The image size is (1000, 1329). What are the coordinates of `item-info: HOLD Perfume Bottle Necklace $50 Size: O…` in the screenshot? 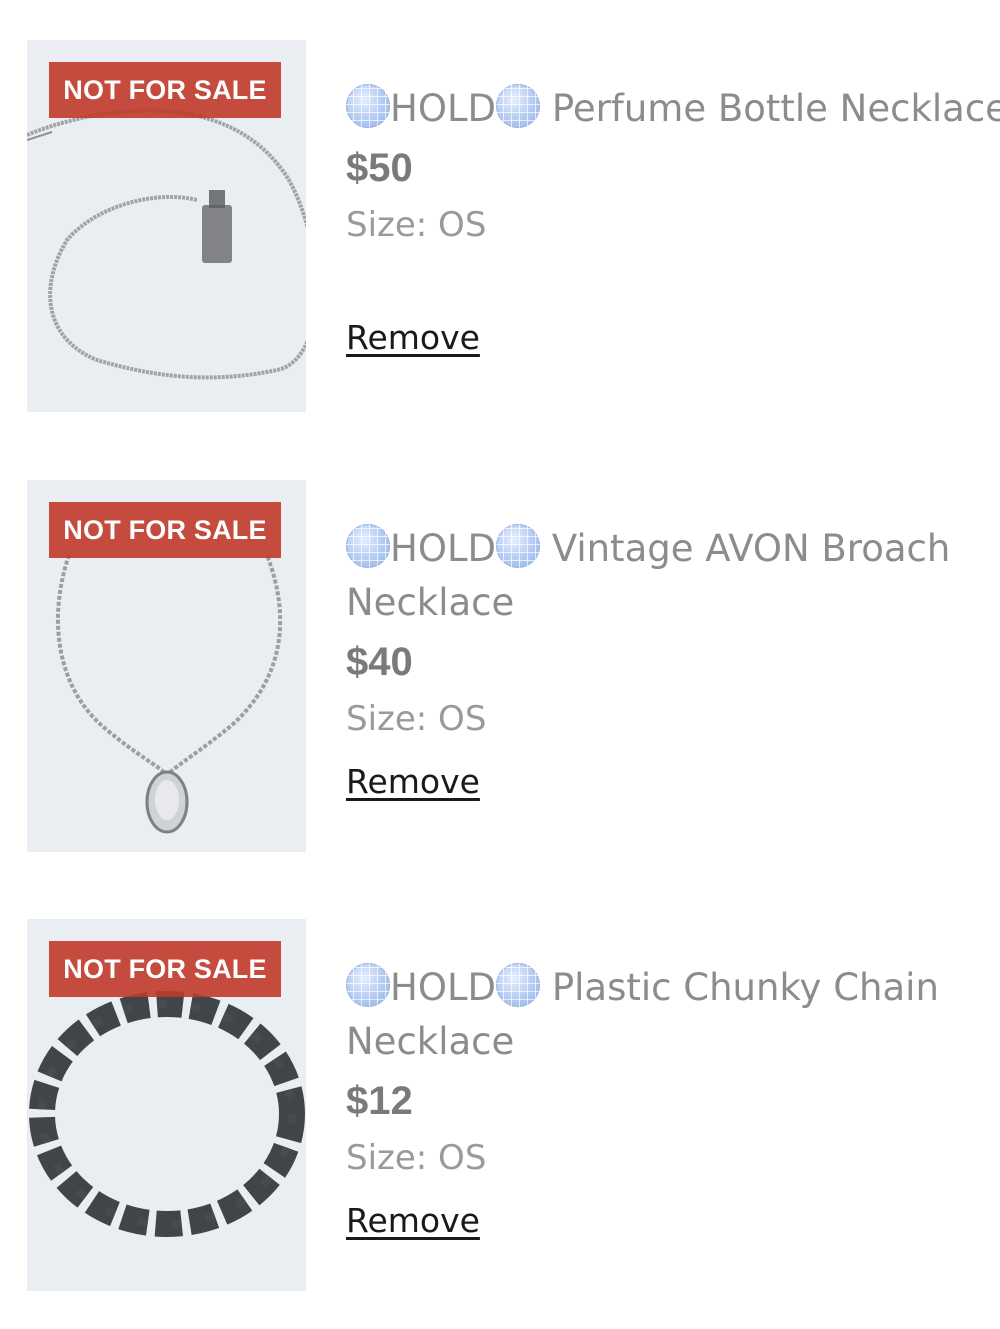 It's located at (673, 219).